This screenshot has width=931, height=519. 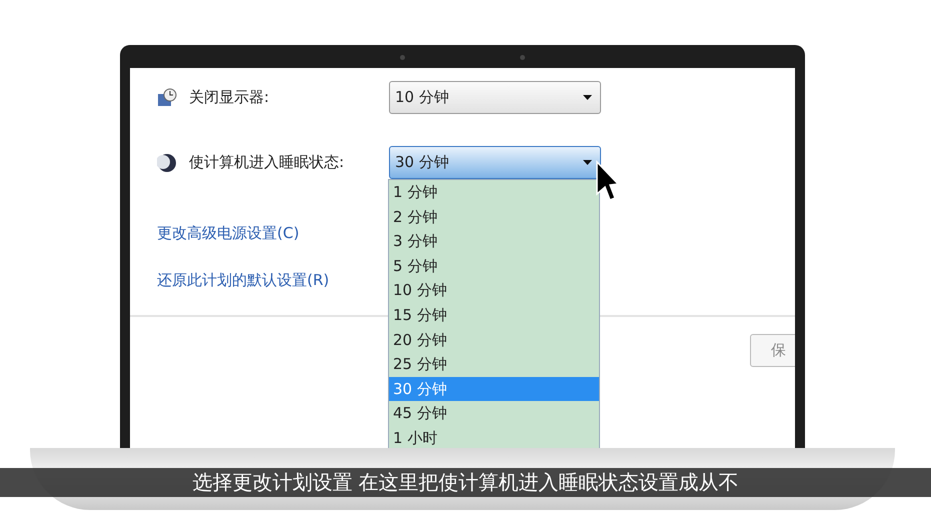 I want to click on dropdown-option: 15 分钟, so click(x=494, y=315).